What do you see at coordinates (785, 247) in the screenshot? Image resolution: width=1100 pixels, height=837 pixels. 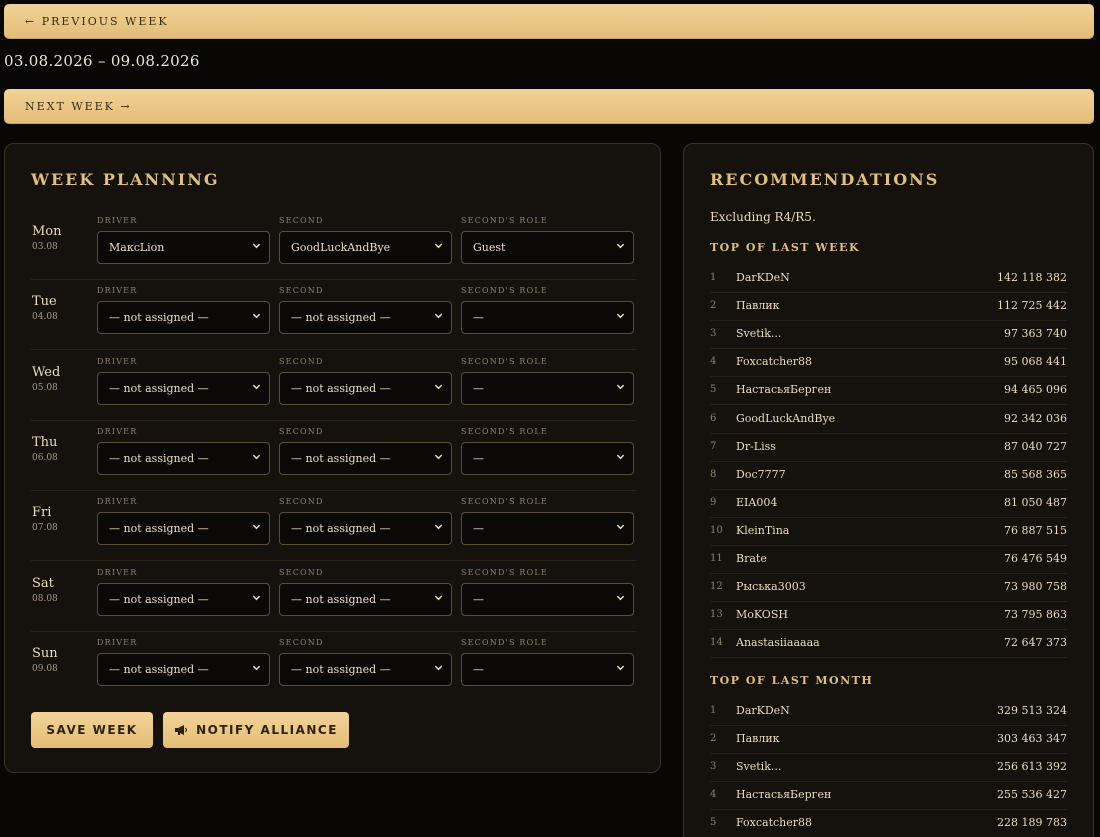 I see `top-last-week-title: TOP OF LAST WEEK` at bounding box center [785, 247].